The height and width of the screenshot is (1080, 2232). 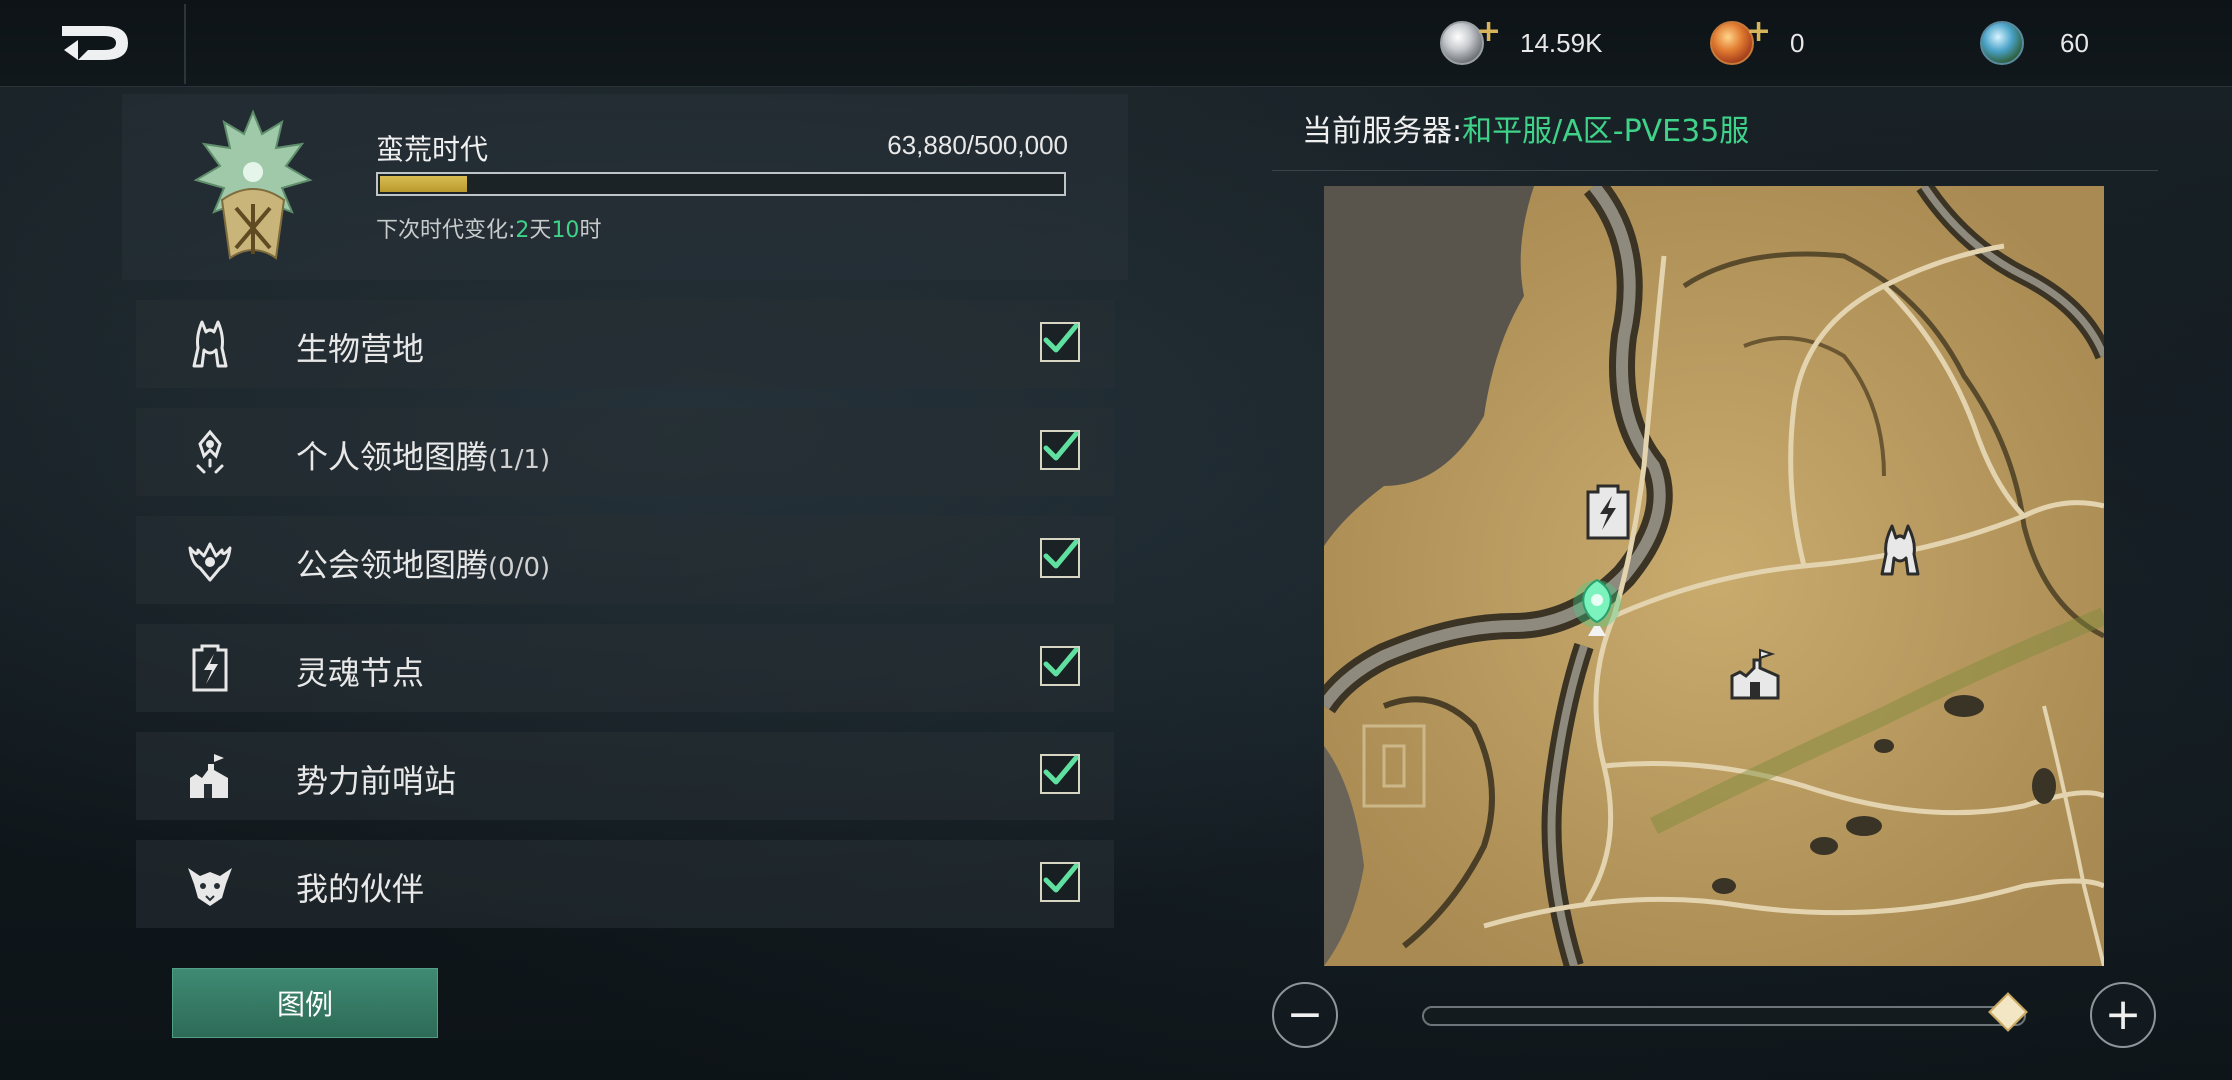 What do you see at coordinates (1756, 674) in the screenshot?
I see `map-faction-outpost-icon` at bounding box center [1756, 674].